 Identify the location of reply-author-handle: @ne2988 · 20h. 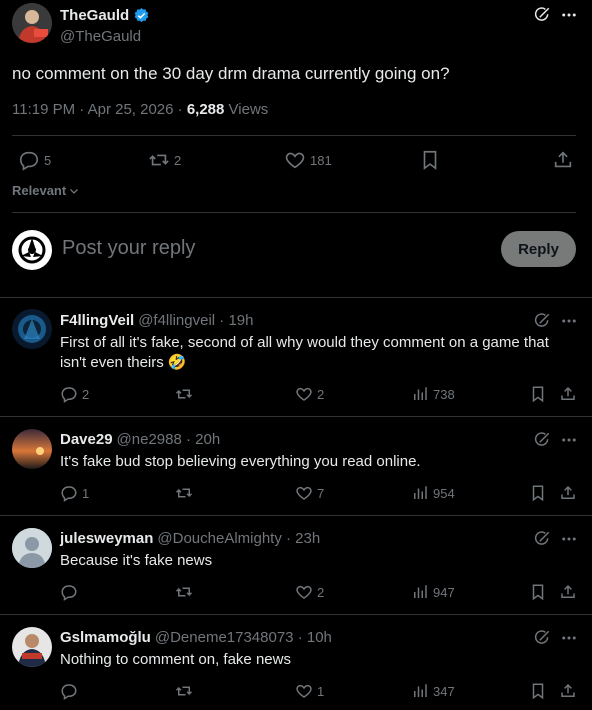
(169, 439).